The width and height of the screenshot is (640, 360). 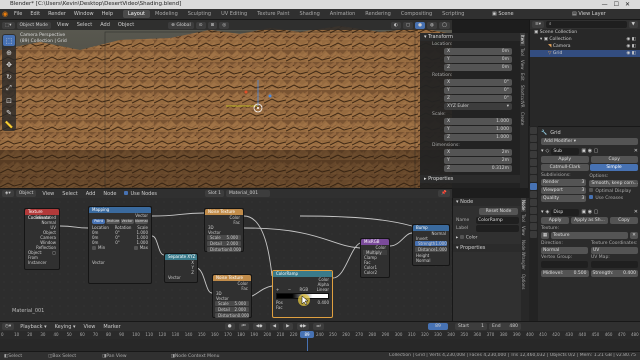 I want to click on node-separate-xyz: Separate XYZ X Y Z Vector, so click(x=181, y=268).